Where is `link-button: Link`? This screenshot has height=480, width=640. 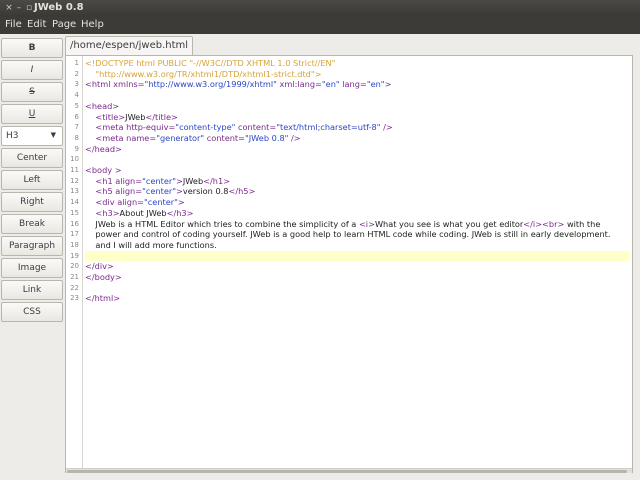 link-button: Link is located at coordinates (32, 290).